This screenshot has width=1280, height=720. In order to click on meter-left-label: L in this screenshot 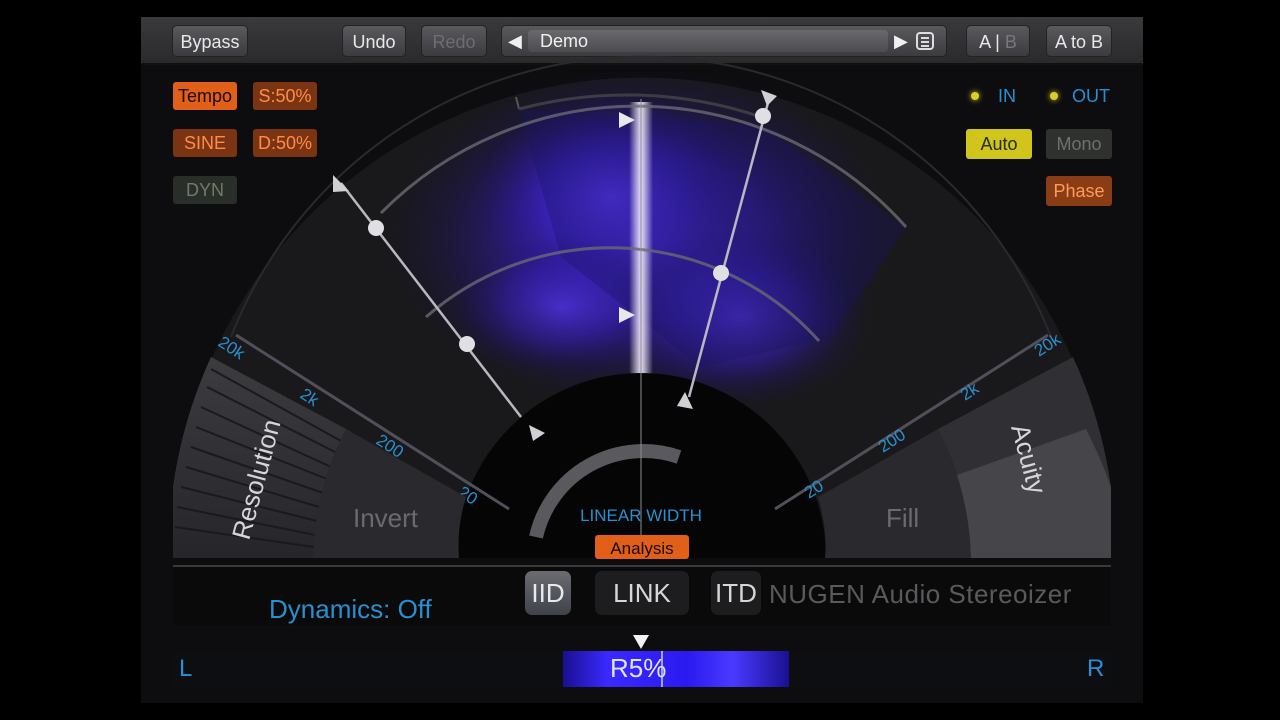, I will do `click(186, 668)`.